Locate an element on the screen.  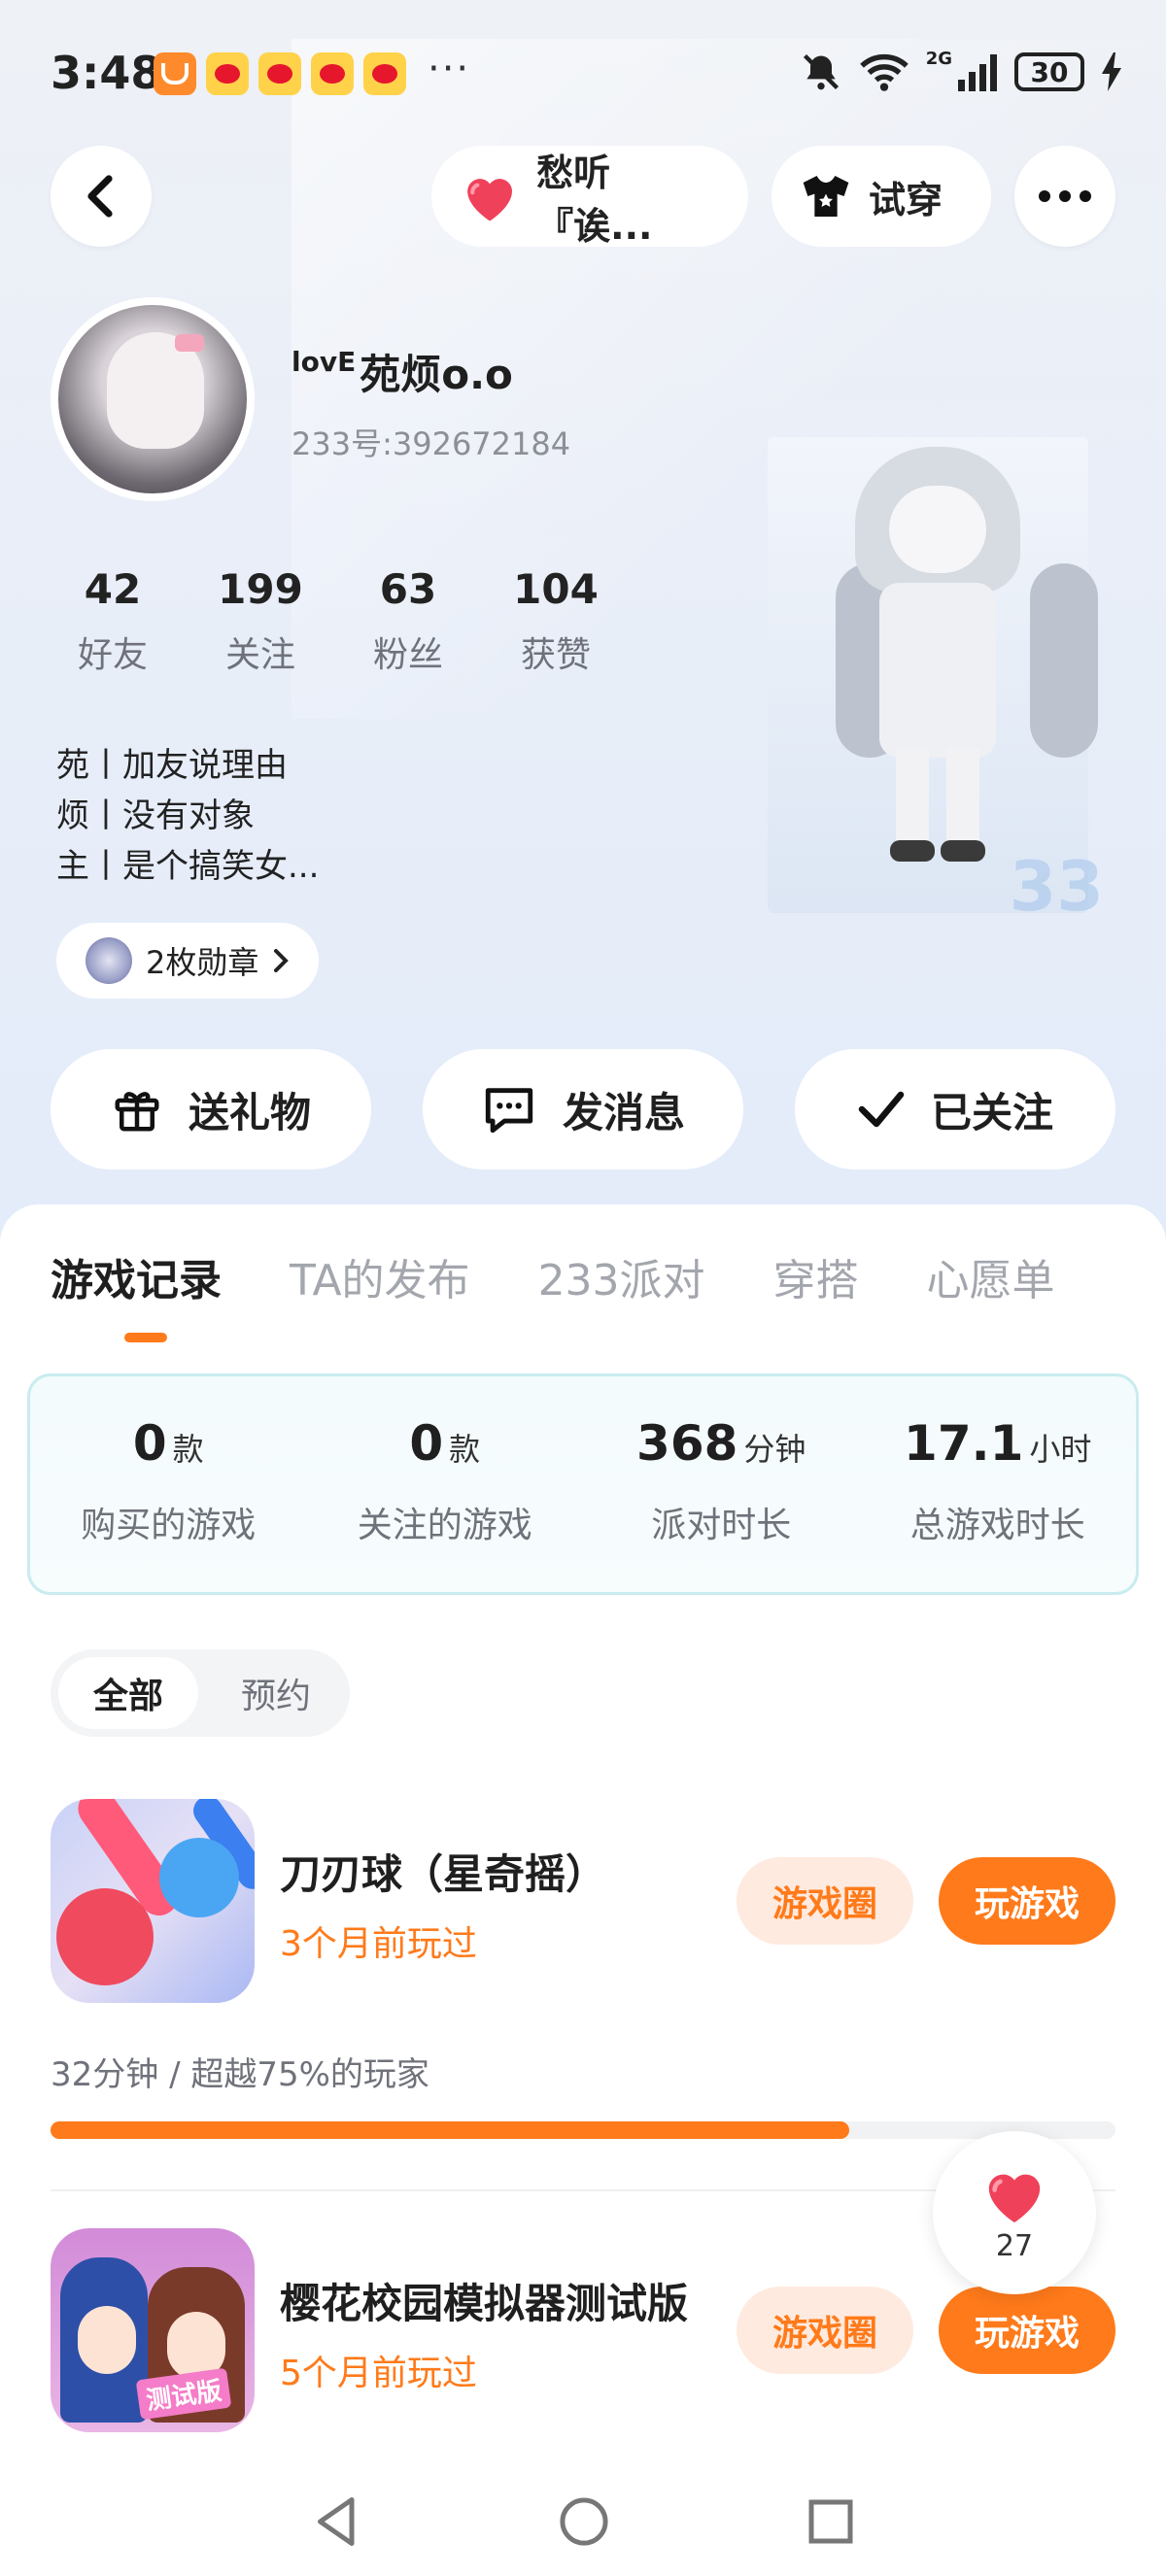
stat-following: 199 关注 is located at coordinates (260, 621).